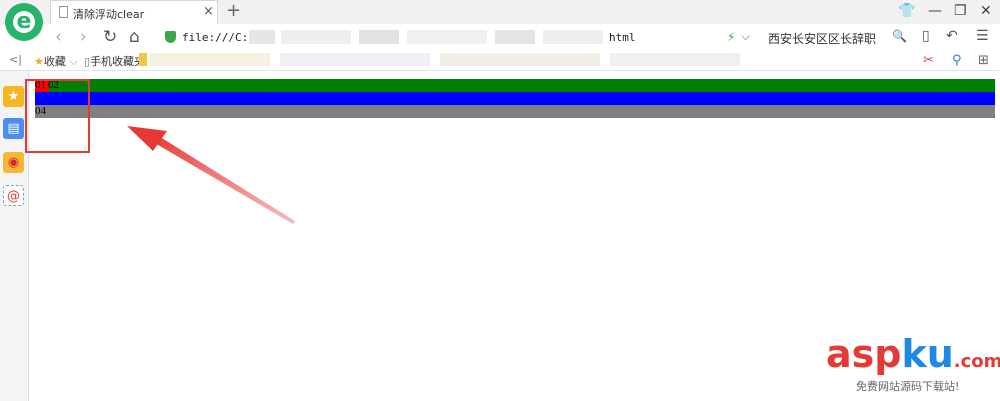 This screenshot has width=1000, height=401. Describe the element at coordinates (24, 22) in the screenshot. I see `browser-logo-icon: e` at that location.